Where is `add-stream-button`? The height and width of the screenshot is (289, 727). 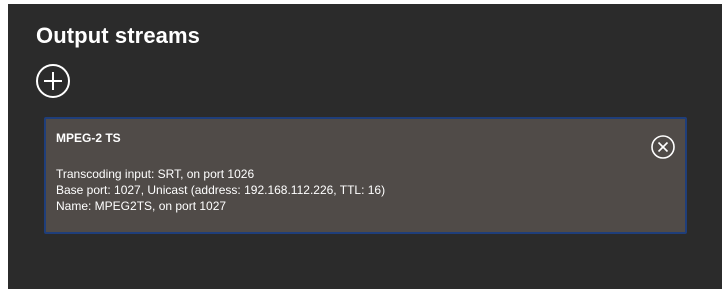 add-stream-button is located at coordinates (53, 81).